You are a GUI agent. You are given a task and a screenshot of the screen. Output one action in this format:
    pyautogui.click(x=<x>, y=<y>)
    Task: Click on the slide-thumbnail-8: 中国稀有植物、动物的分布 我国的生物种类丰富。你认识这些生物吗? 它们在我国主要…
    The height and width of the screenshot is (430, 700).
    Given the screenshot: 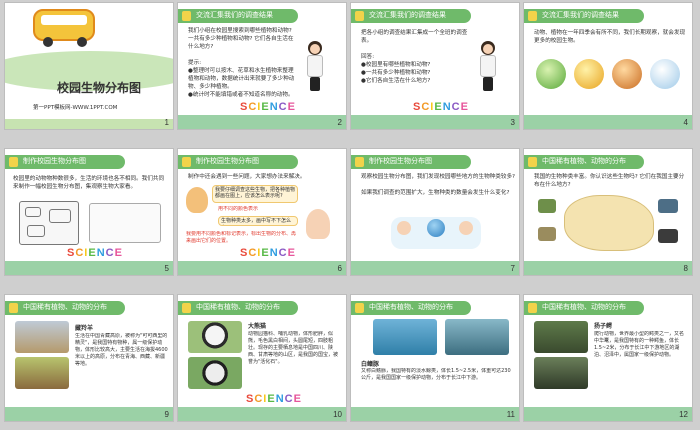 What is the action you would take?
    pyautogui.click(x=608, y=212)
    